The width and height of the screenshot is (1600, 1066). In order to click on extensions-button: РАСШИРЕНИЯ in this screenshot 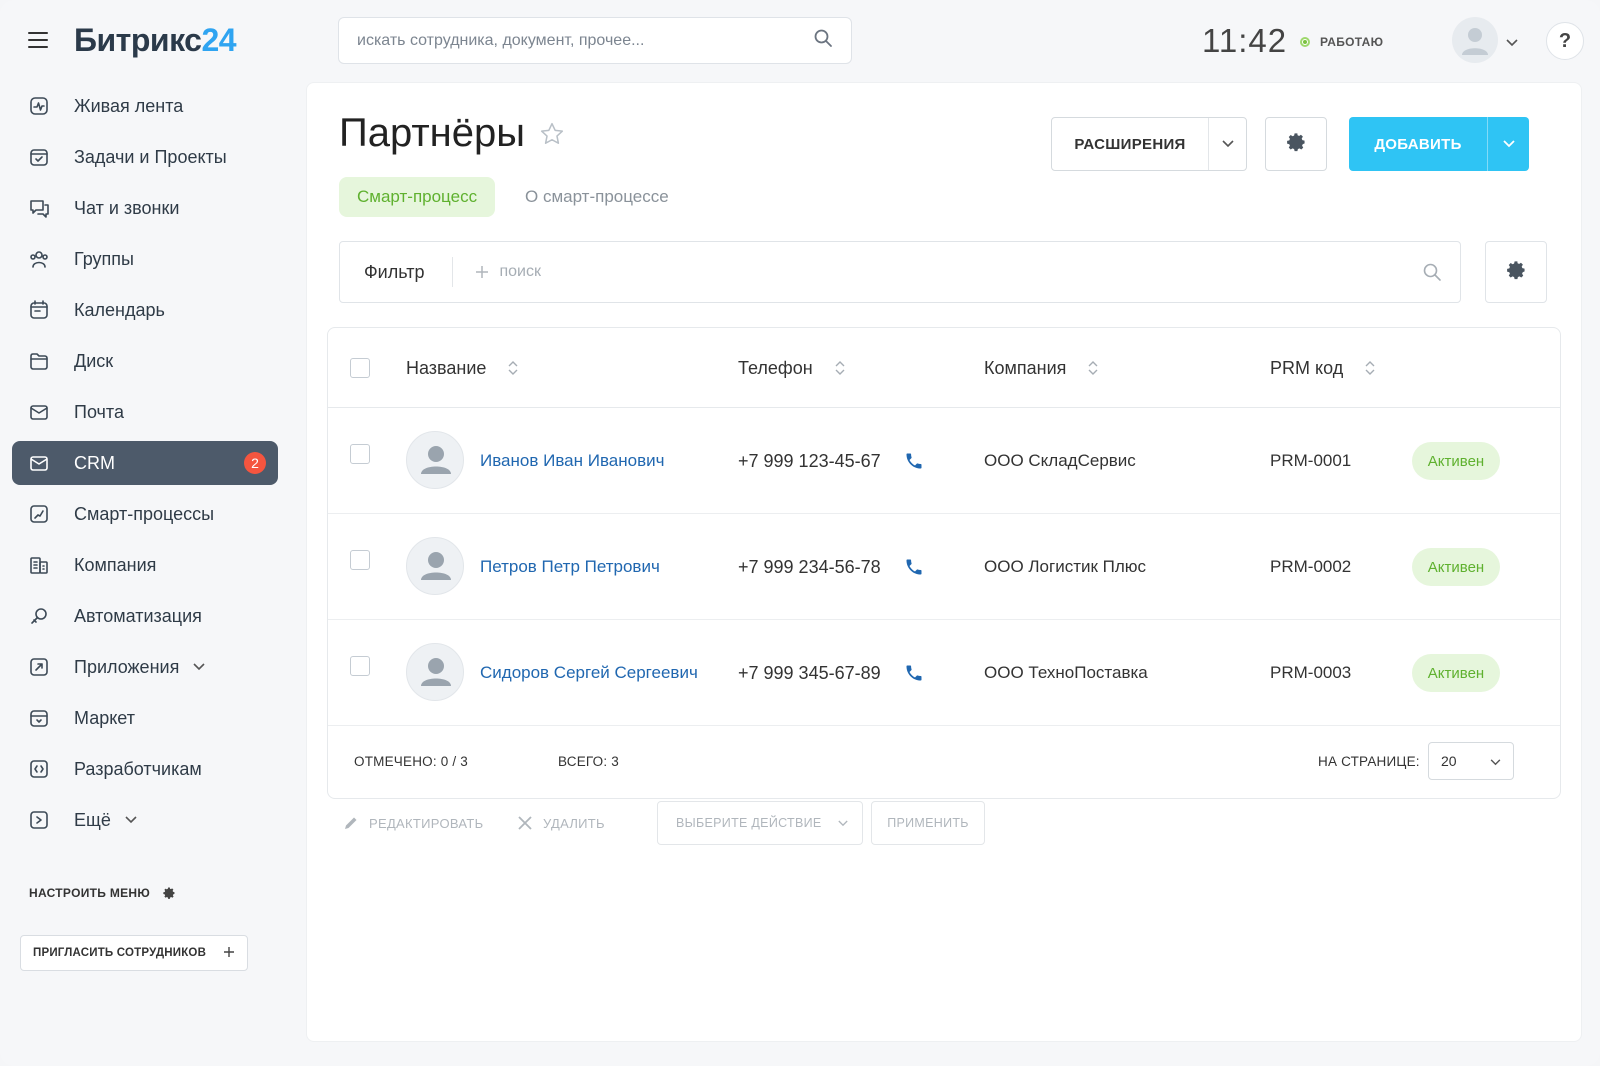, I will do `click(1149, 144)`.